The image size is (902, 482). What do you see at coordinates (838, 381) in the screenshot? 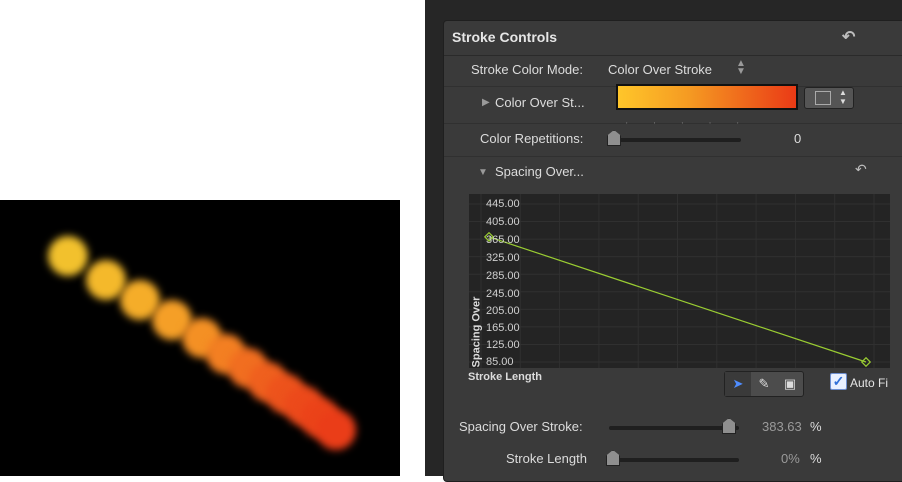
I see `auto-fit-checkbox: ✓` at bounding box center [838, 381].